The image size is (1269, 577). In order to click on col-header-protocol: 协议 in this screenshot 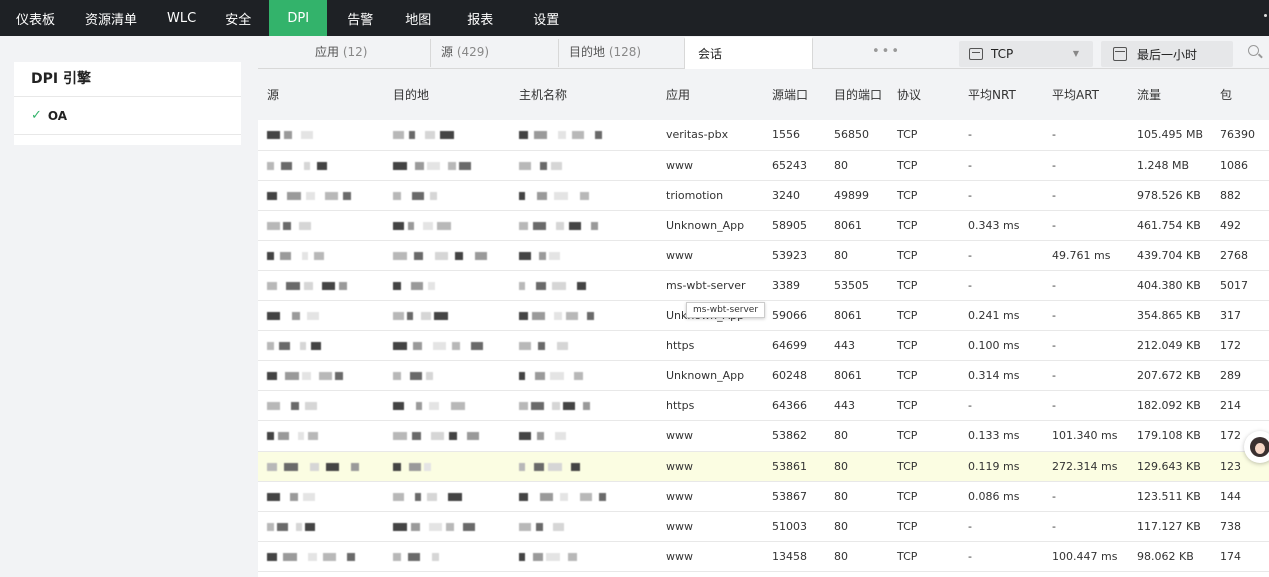, I will do `click(923, 95)`.